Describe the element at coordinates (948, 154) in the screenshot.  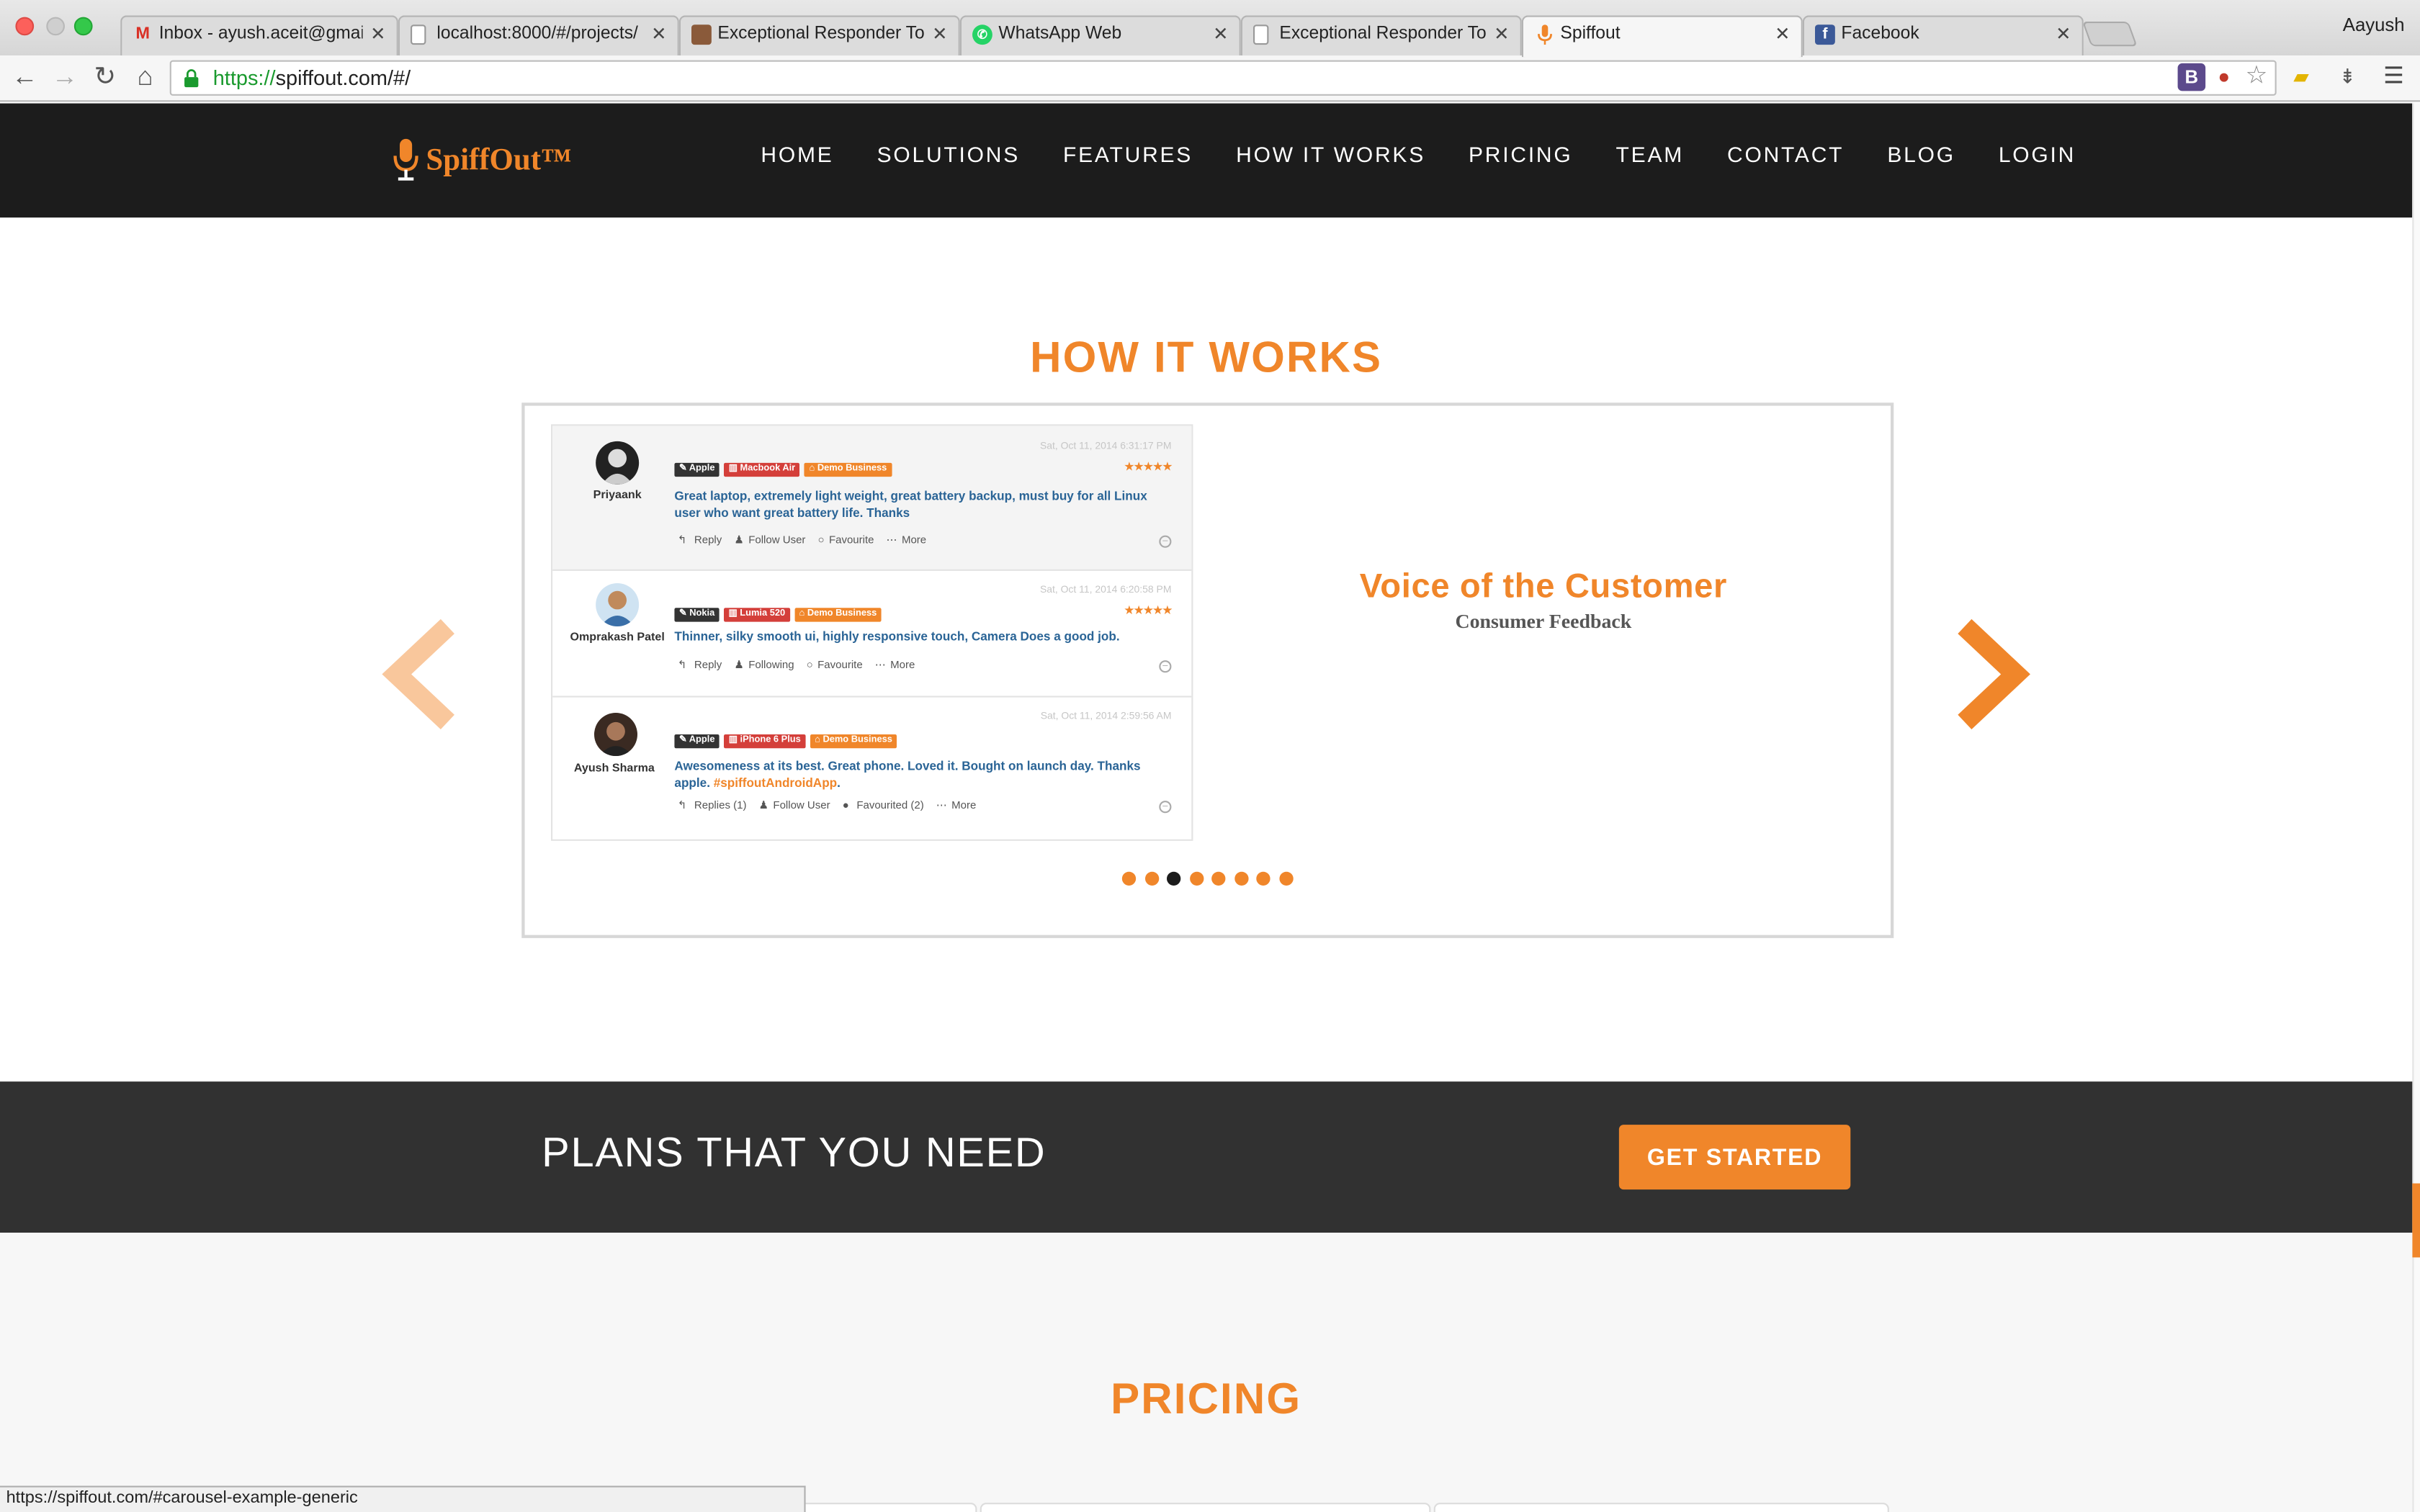
I see `nav-solutions: SOLUTIONS` at that location.